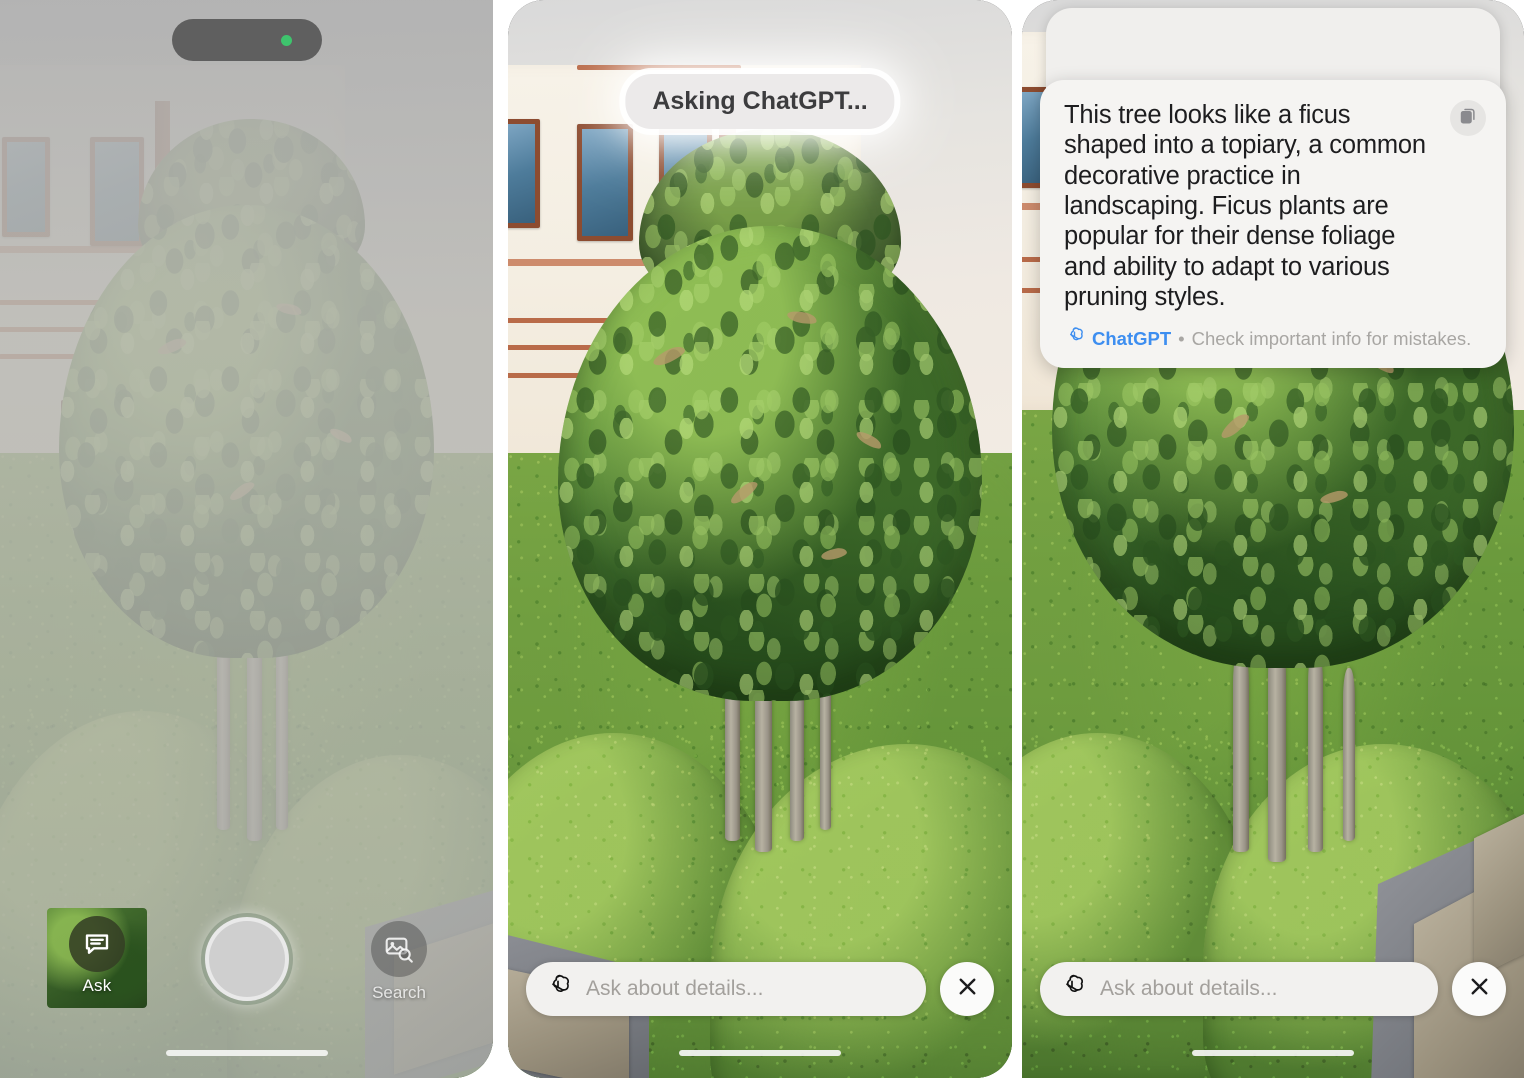 This screenshot has width=1524, height=1078. Describe the element at coordinates (659, 67) in the screenshot. I see `roof-rail` at that location.